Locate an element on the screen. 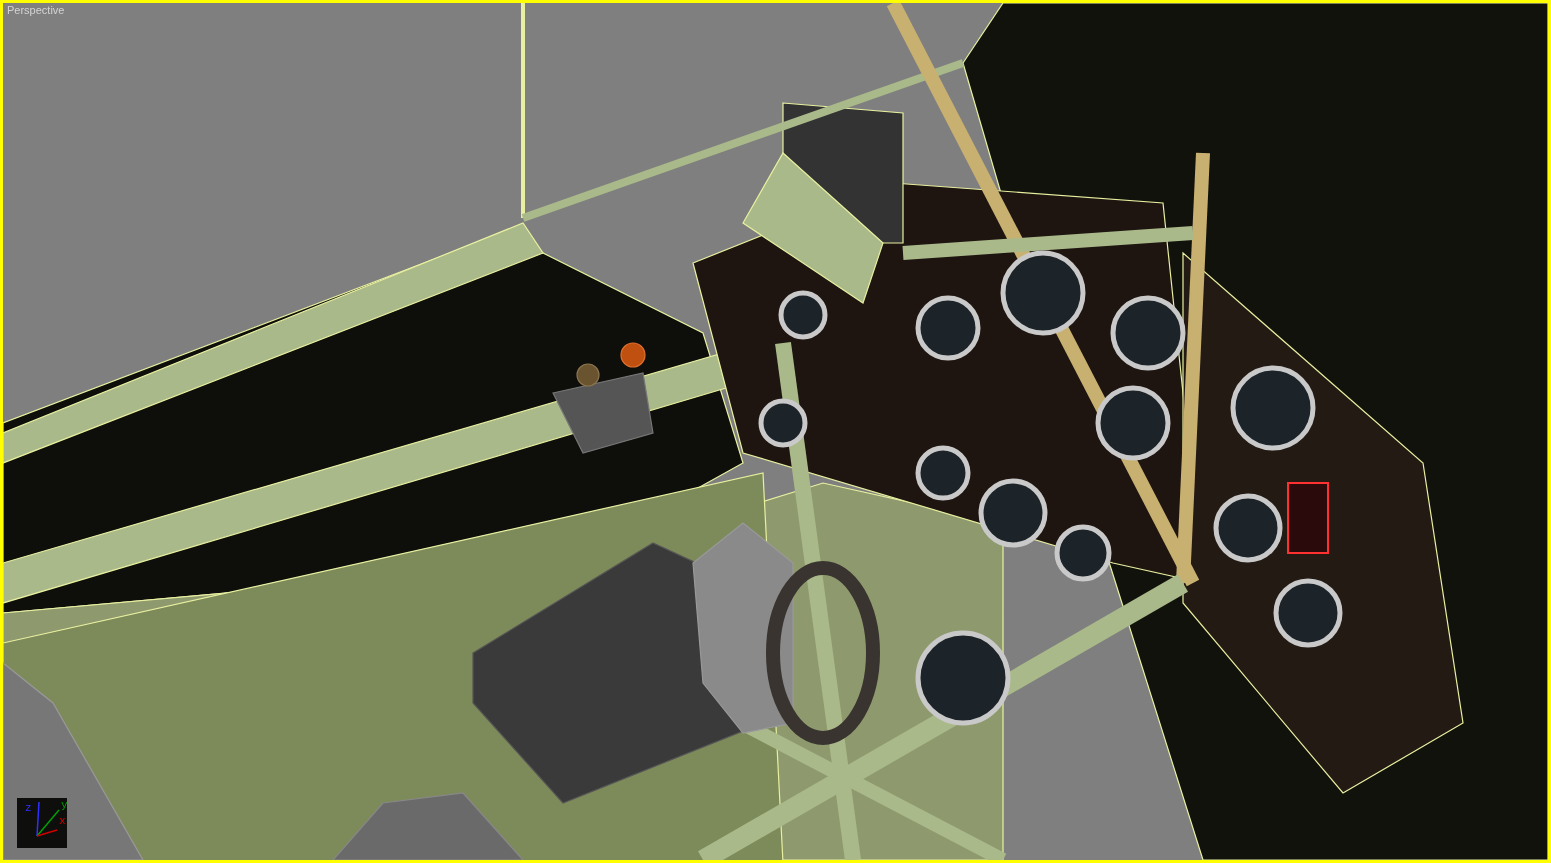  axis-label: x is located at coordinates (62, 821).